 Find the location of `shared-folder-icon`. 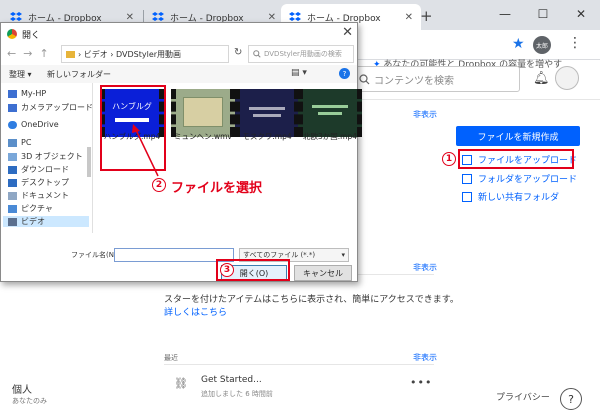

shared-folder-icon is located at coordinates (467, 196).